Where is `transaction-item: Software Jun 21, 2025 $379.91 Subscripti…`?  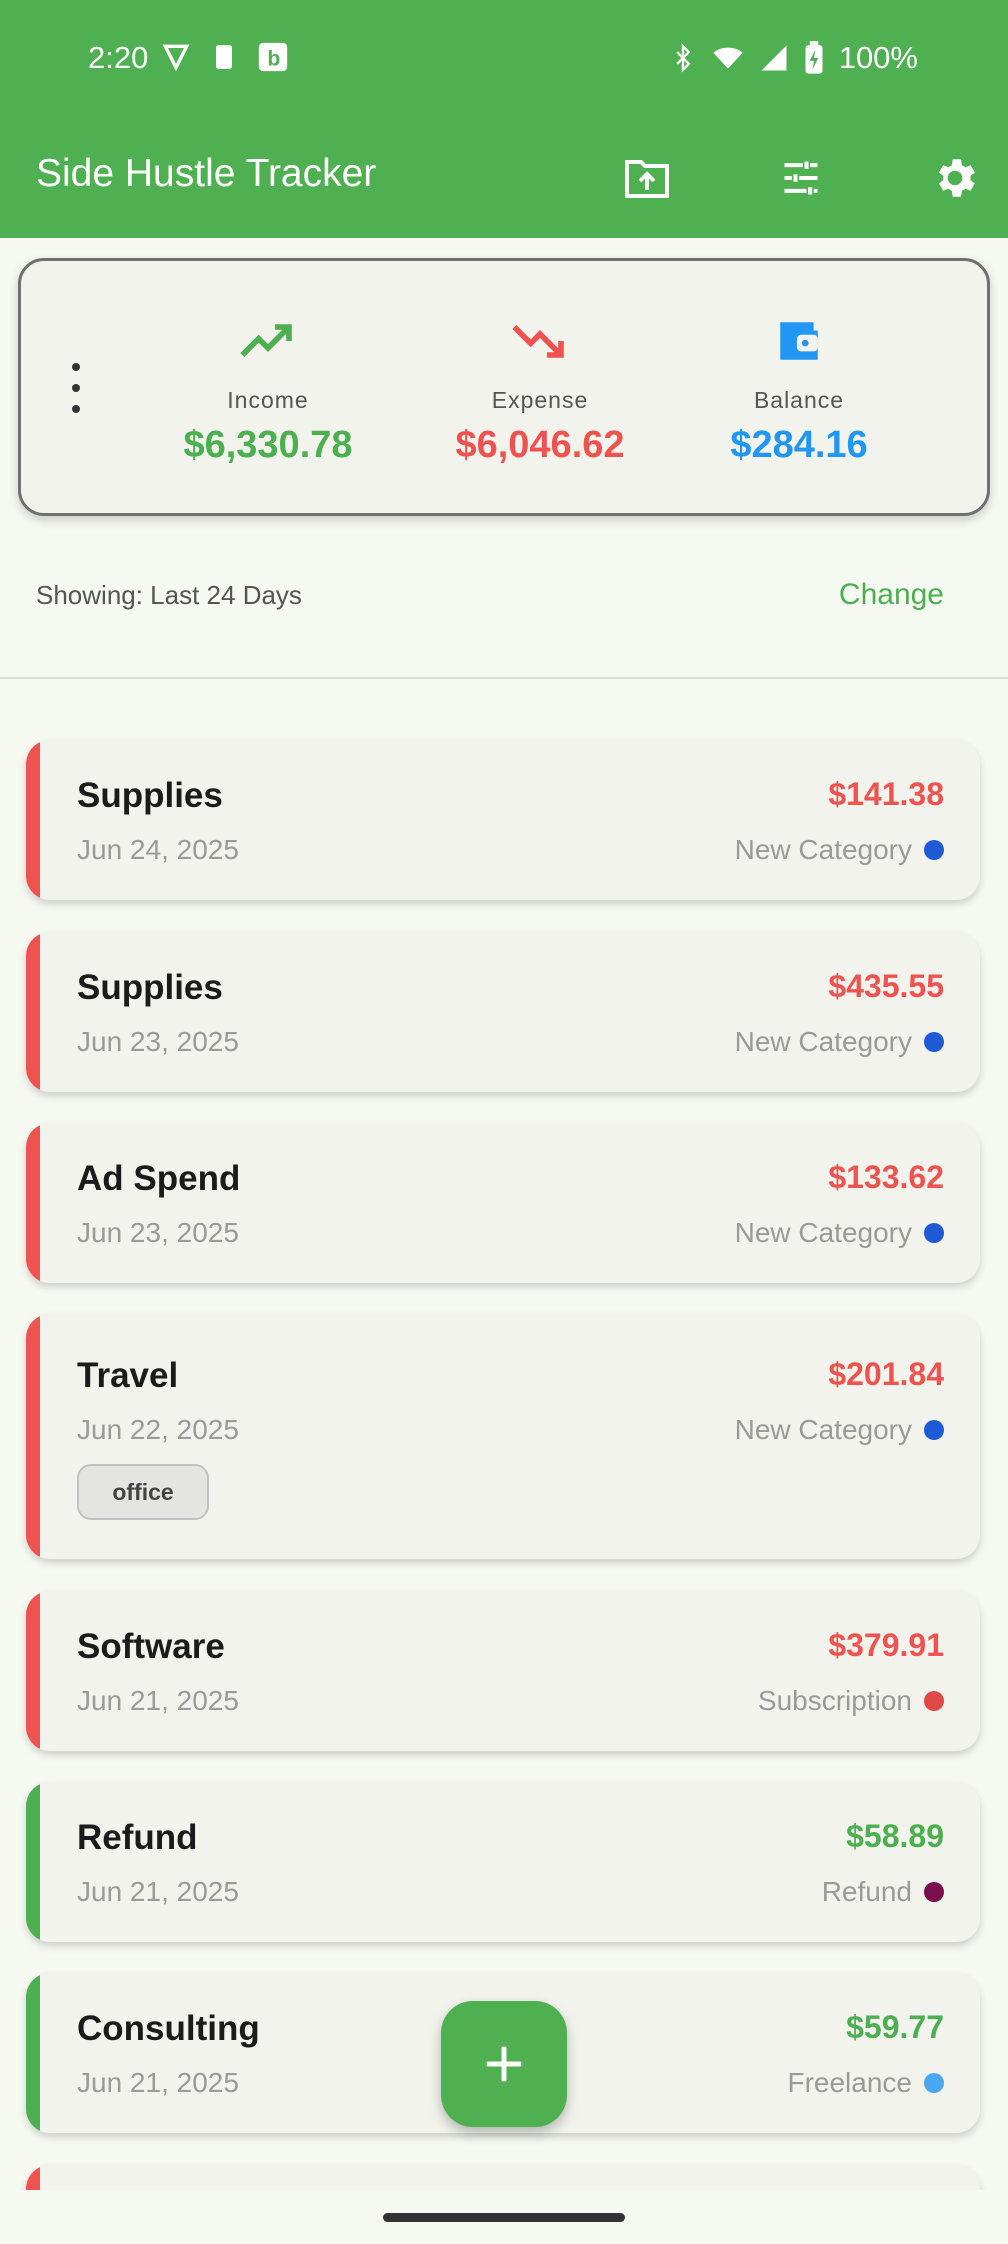 transaction-item: Software Jun 21, 2025 $379.91 Subscripti… is located at coordinates (503, 1671).